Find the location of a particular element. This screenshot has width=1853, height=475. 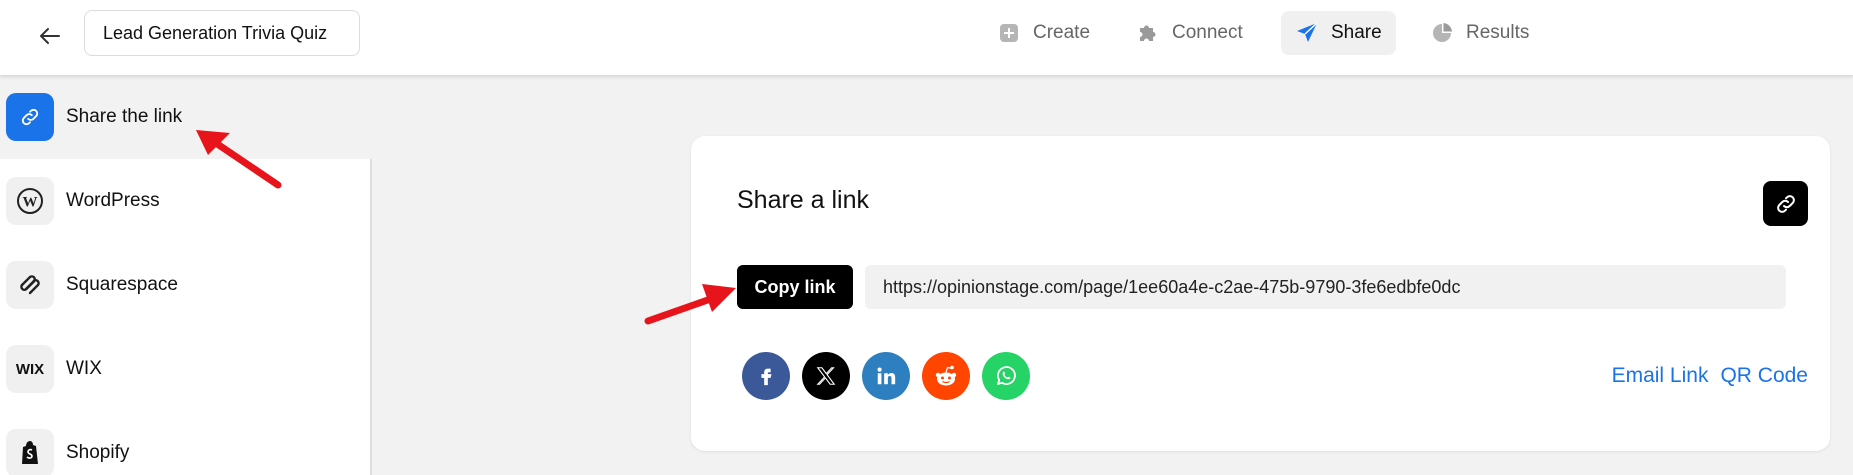

tab-results: Results is located at coordinates (1479, 33).